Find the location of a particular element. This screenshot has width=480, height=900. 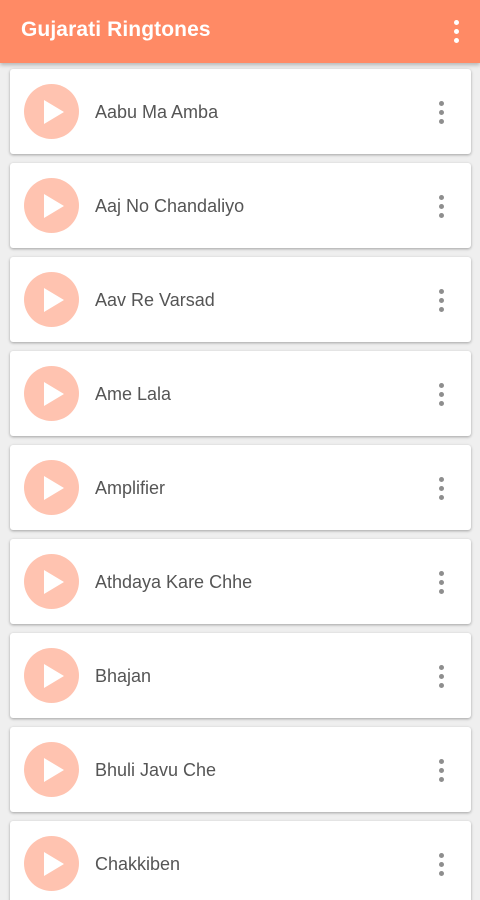

ringtone-title: Bhuli Javu Che is located at coordinates (156, 770).